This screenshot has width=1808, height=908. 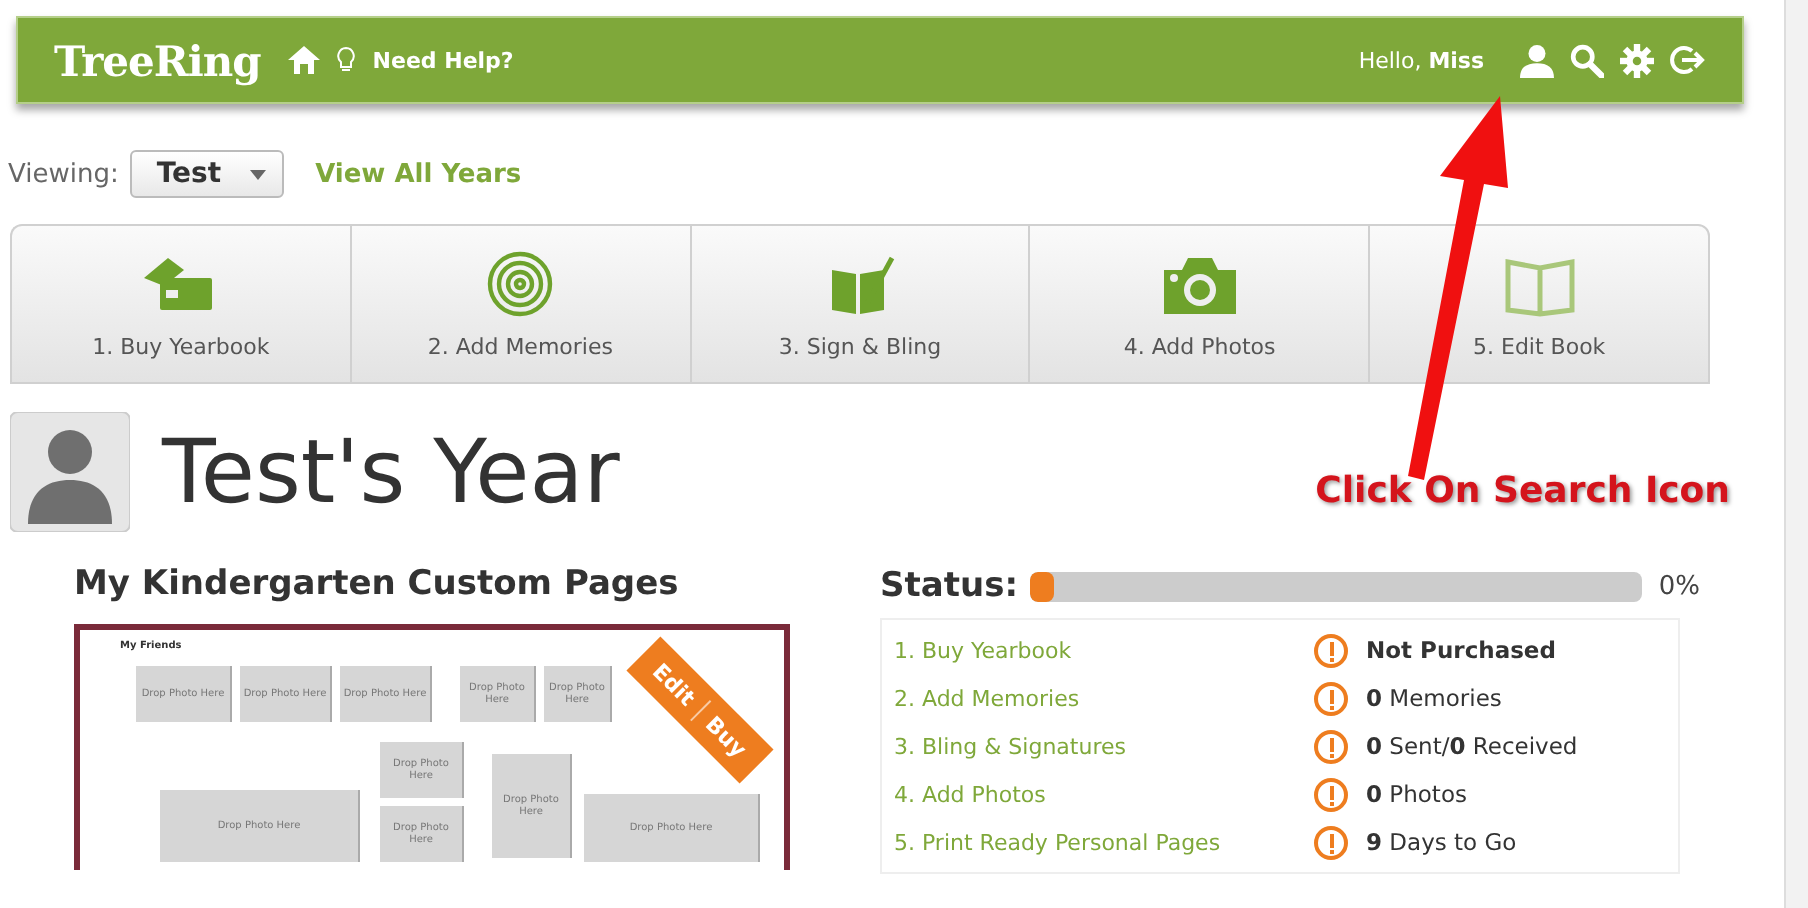 I want to click on step-link: 5. Print Ready Personal Pages, so click(x=1104, y=842).